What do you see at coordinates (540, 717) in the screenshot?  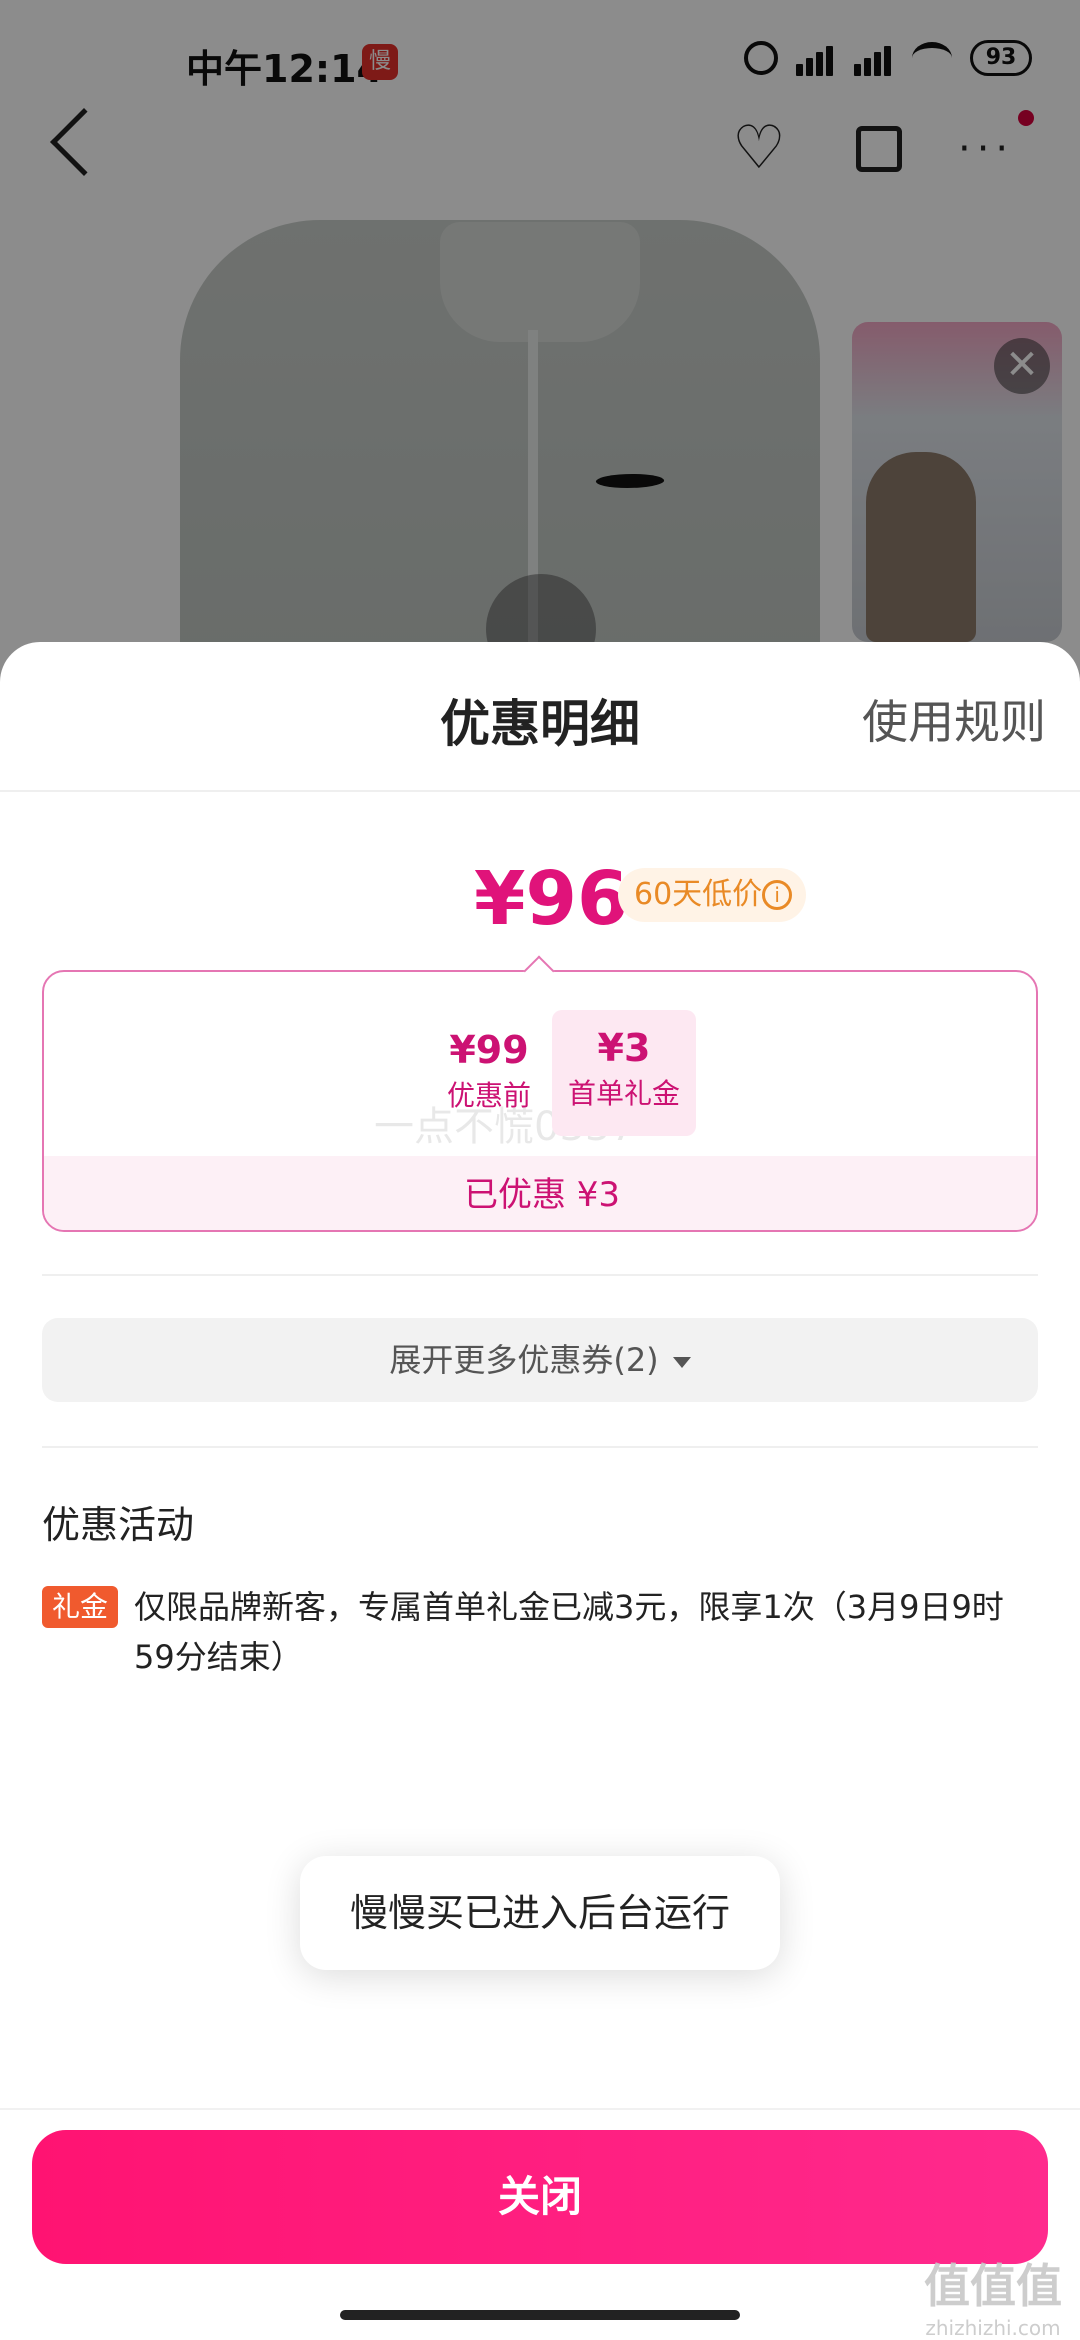 I see `sheet-header: 优惠明细 使用规则` at bounding box center [540, 717].